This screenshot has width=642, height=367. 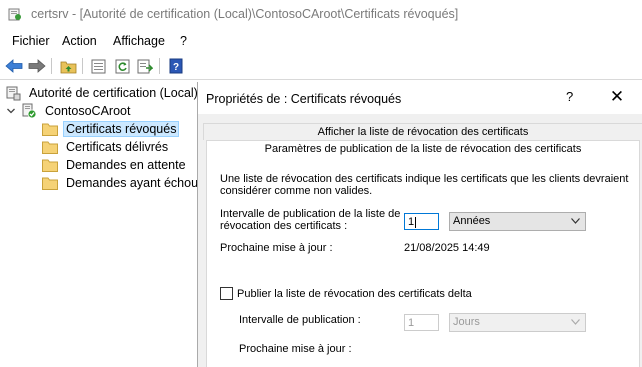 What do you see at coordinates (79, 41) in the screenshot?
I see `menu-action: Action` at bounding box center [79, 41].